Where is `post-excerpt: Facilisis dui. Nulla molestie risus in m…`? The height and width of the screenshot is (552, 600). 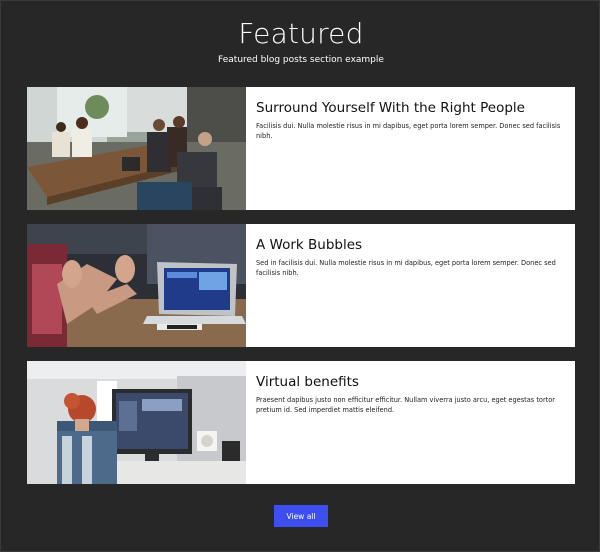 post-excerpt: Facilisis dui. Nulla molestie risus in m… is located at coordinates (408, 131).